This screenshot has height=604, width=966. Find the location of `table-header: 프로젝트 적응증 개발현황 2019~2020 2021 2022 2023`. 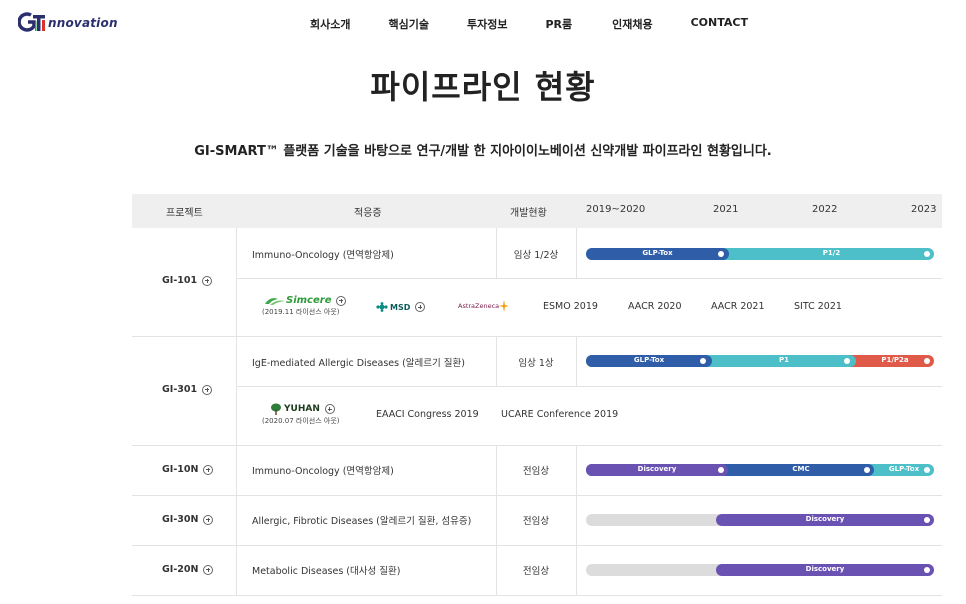

table-header: 프로젝트 적응증 개발현황 2019~2020 2021 2022 2023 is located at coordinates (537, 211).